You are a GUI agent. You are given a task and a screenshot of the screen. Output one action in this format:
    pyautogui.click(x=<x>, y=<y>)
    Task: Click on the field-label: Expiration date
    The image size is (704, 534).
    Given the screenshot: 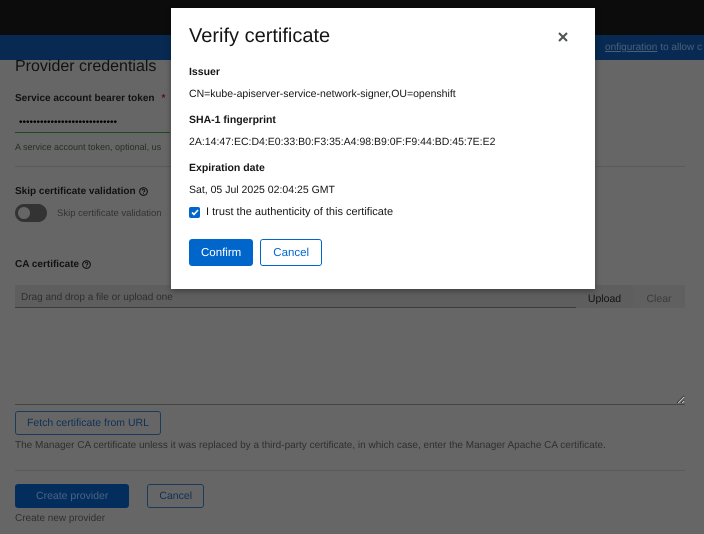 What is the action you would take?
    pyautogui.click(x=227, y=168)
    